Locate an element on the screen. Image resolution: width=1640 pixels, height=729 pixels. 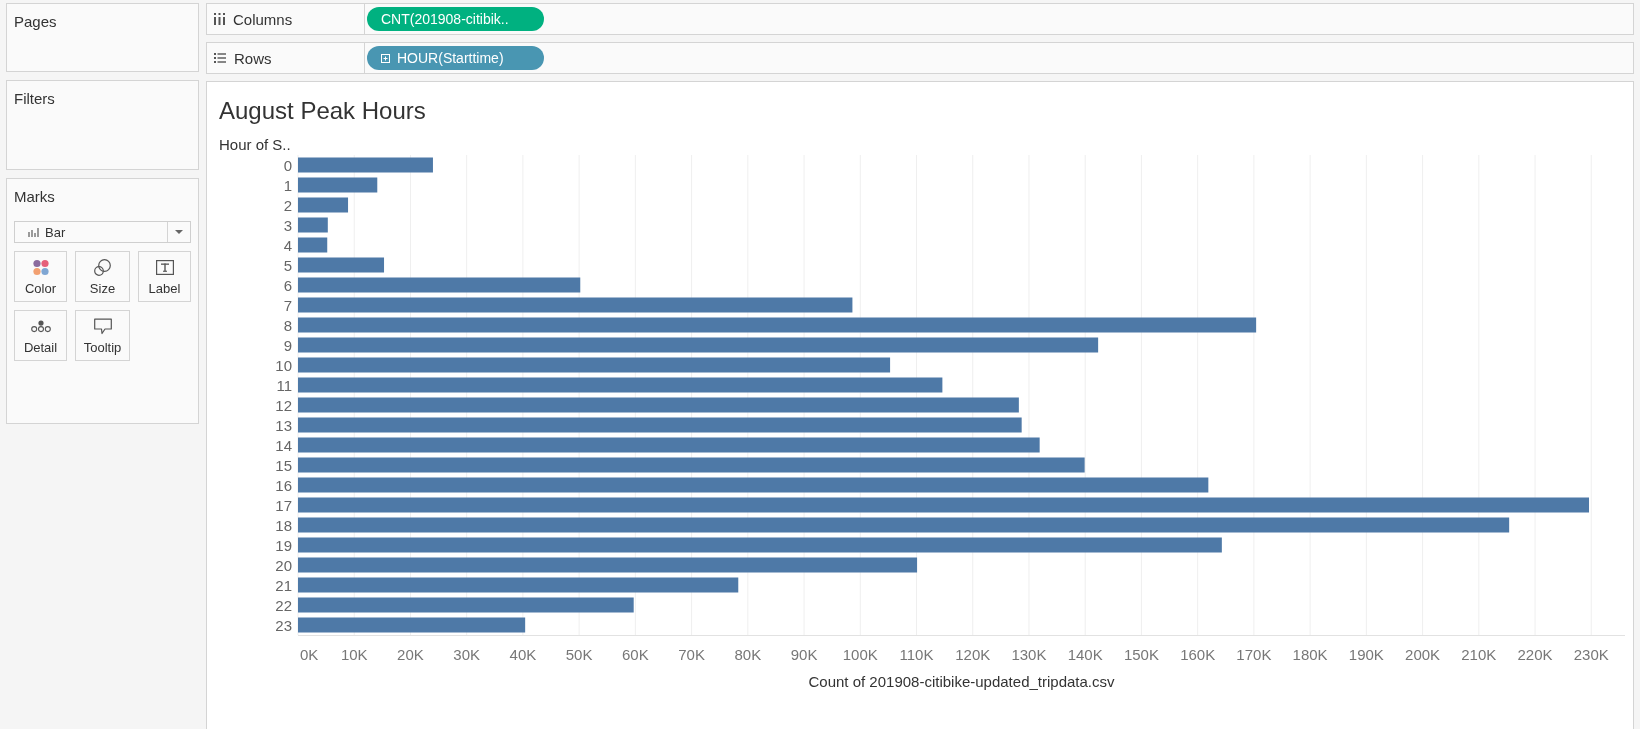
tick-label: 150K is located at coordinates (1141, 654).